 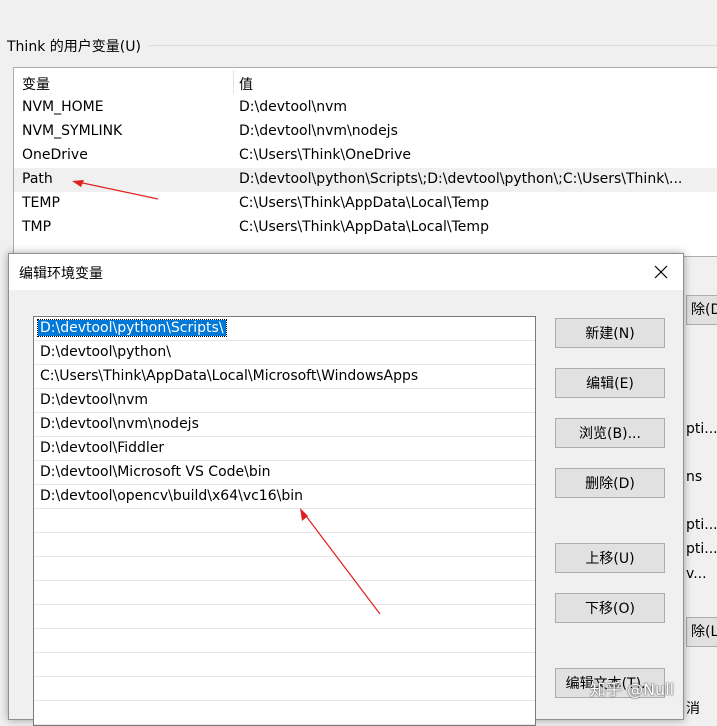 What do you see at coordinates (74, 47) in the screenshot?
I see `user-variables-label: Think 的用户变量(U)` at bounding box center [74, 47].